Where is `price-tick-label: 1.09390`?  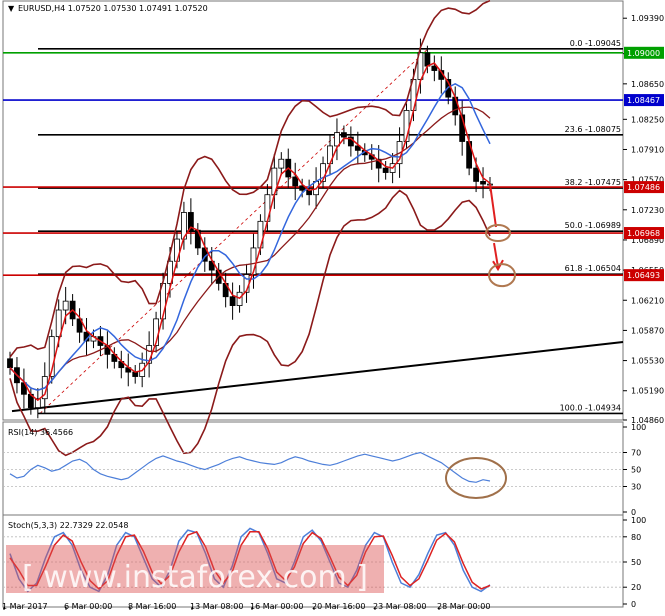 price-tick-label: 1.09390 is located at coordinates (647, 18).